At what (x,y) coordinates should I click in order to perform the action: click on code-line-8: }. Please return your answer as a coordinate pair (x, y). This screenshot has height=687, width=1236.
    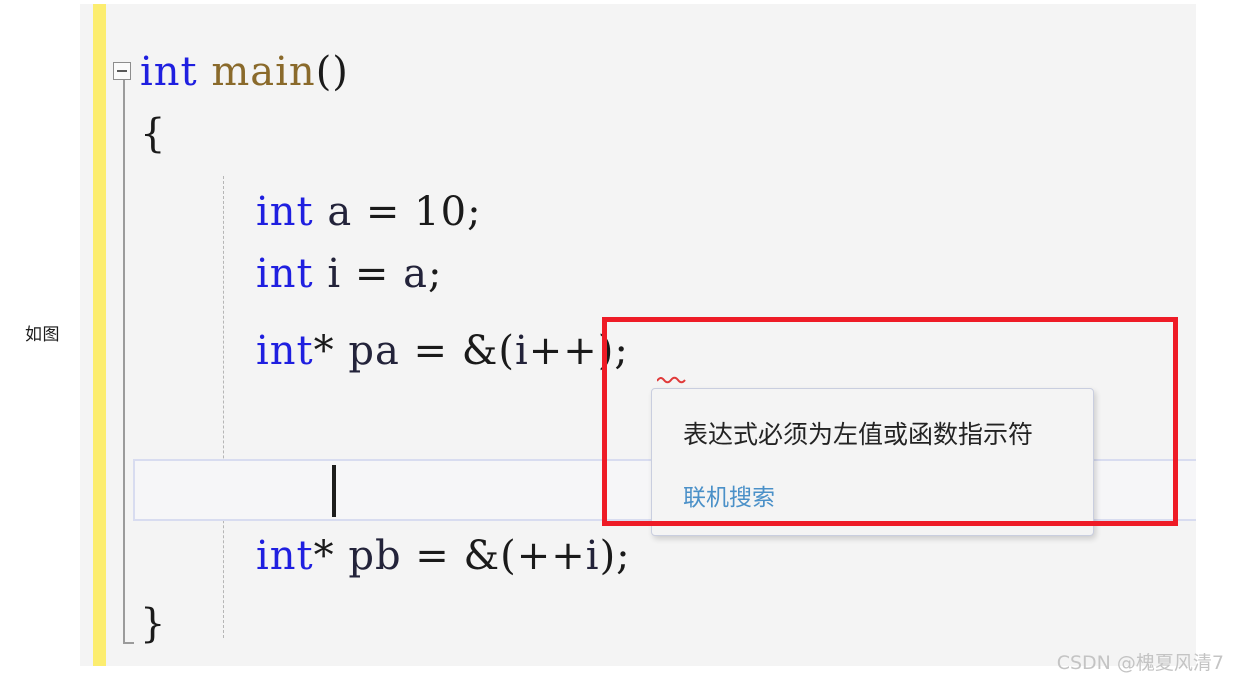
    Looking at the image, I should click on (153, 624).